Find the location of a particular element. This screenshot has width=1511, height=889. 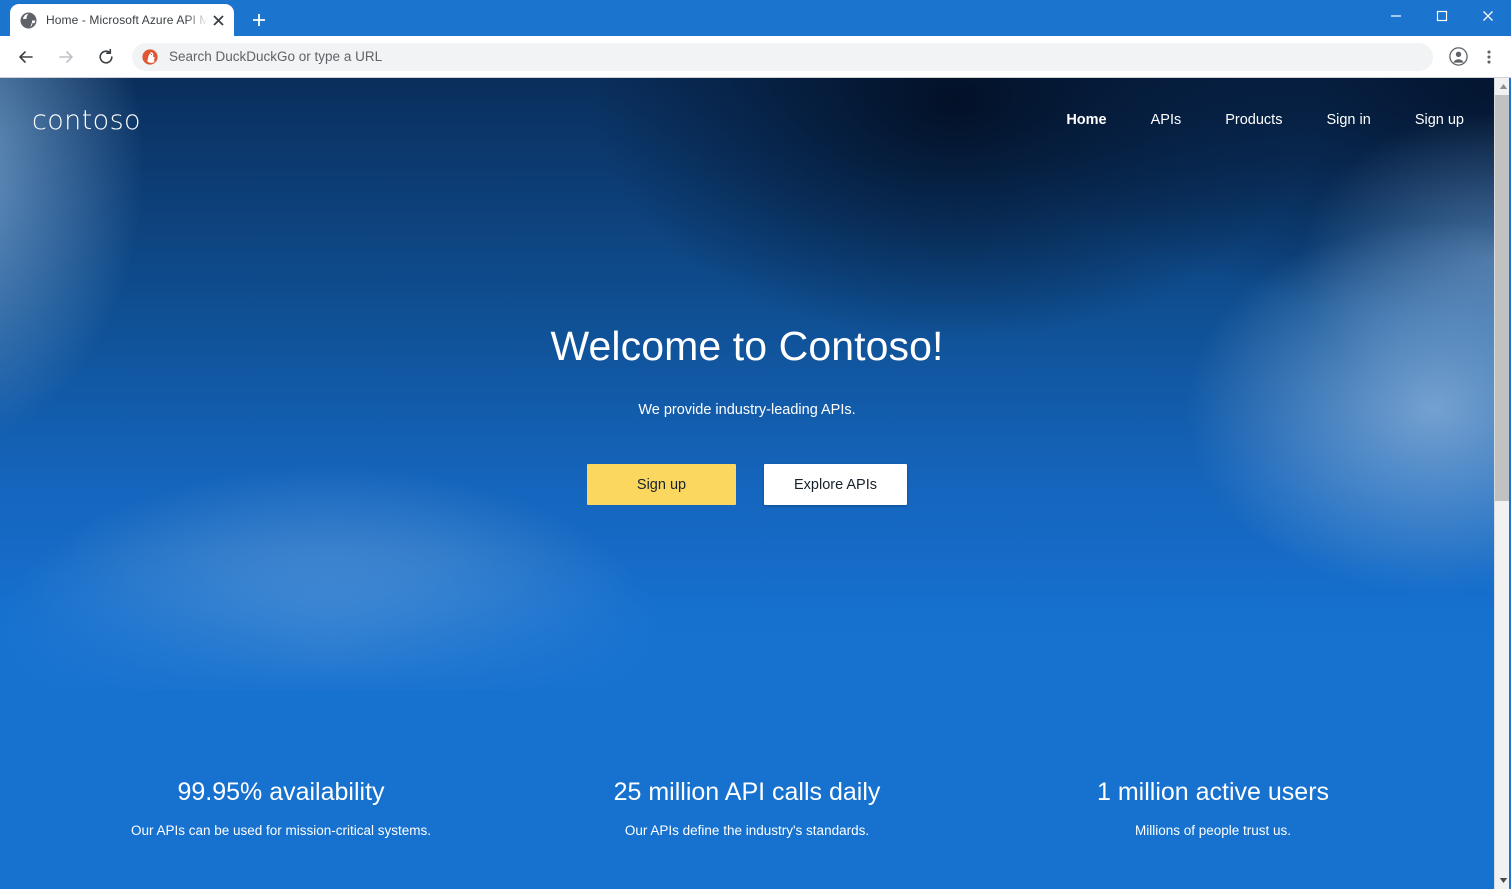

explore-apis-button: Explore APIs is located at coordinates (835, 485).